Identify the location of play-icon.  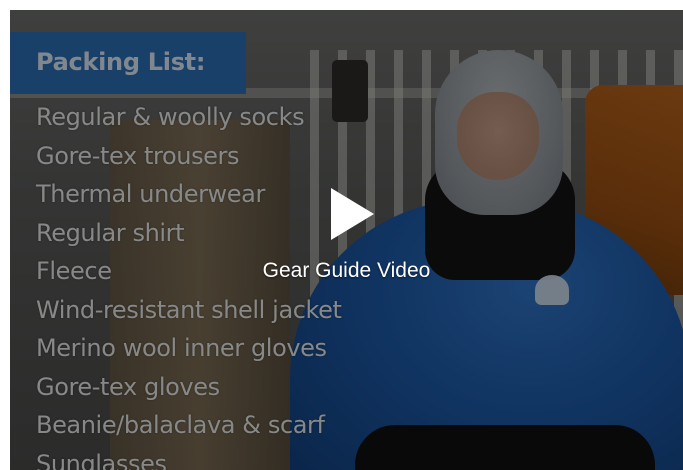
(352, 214).